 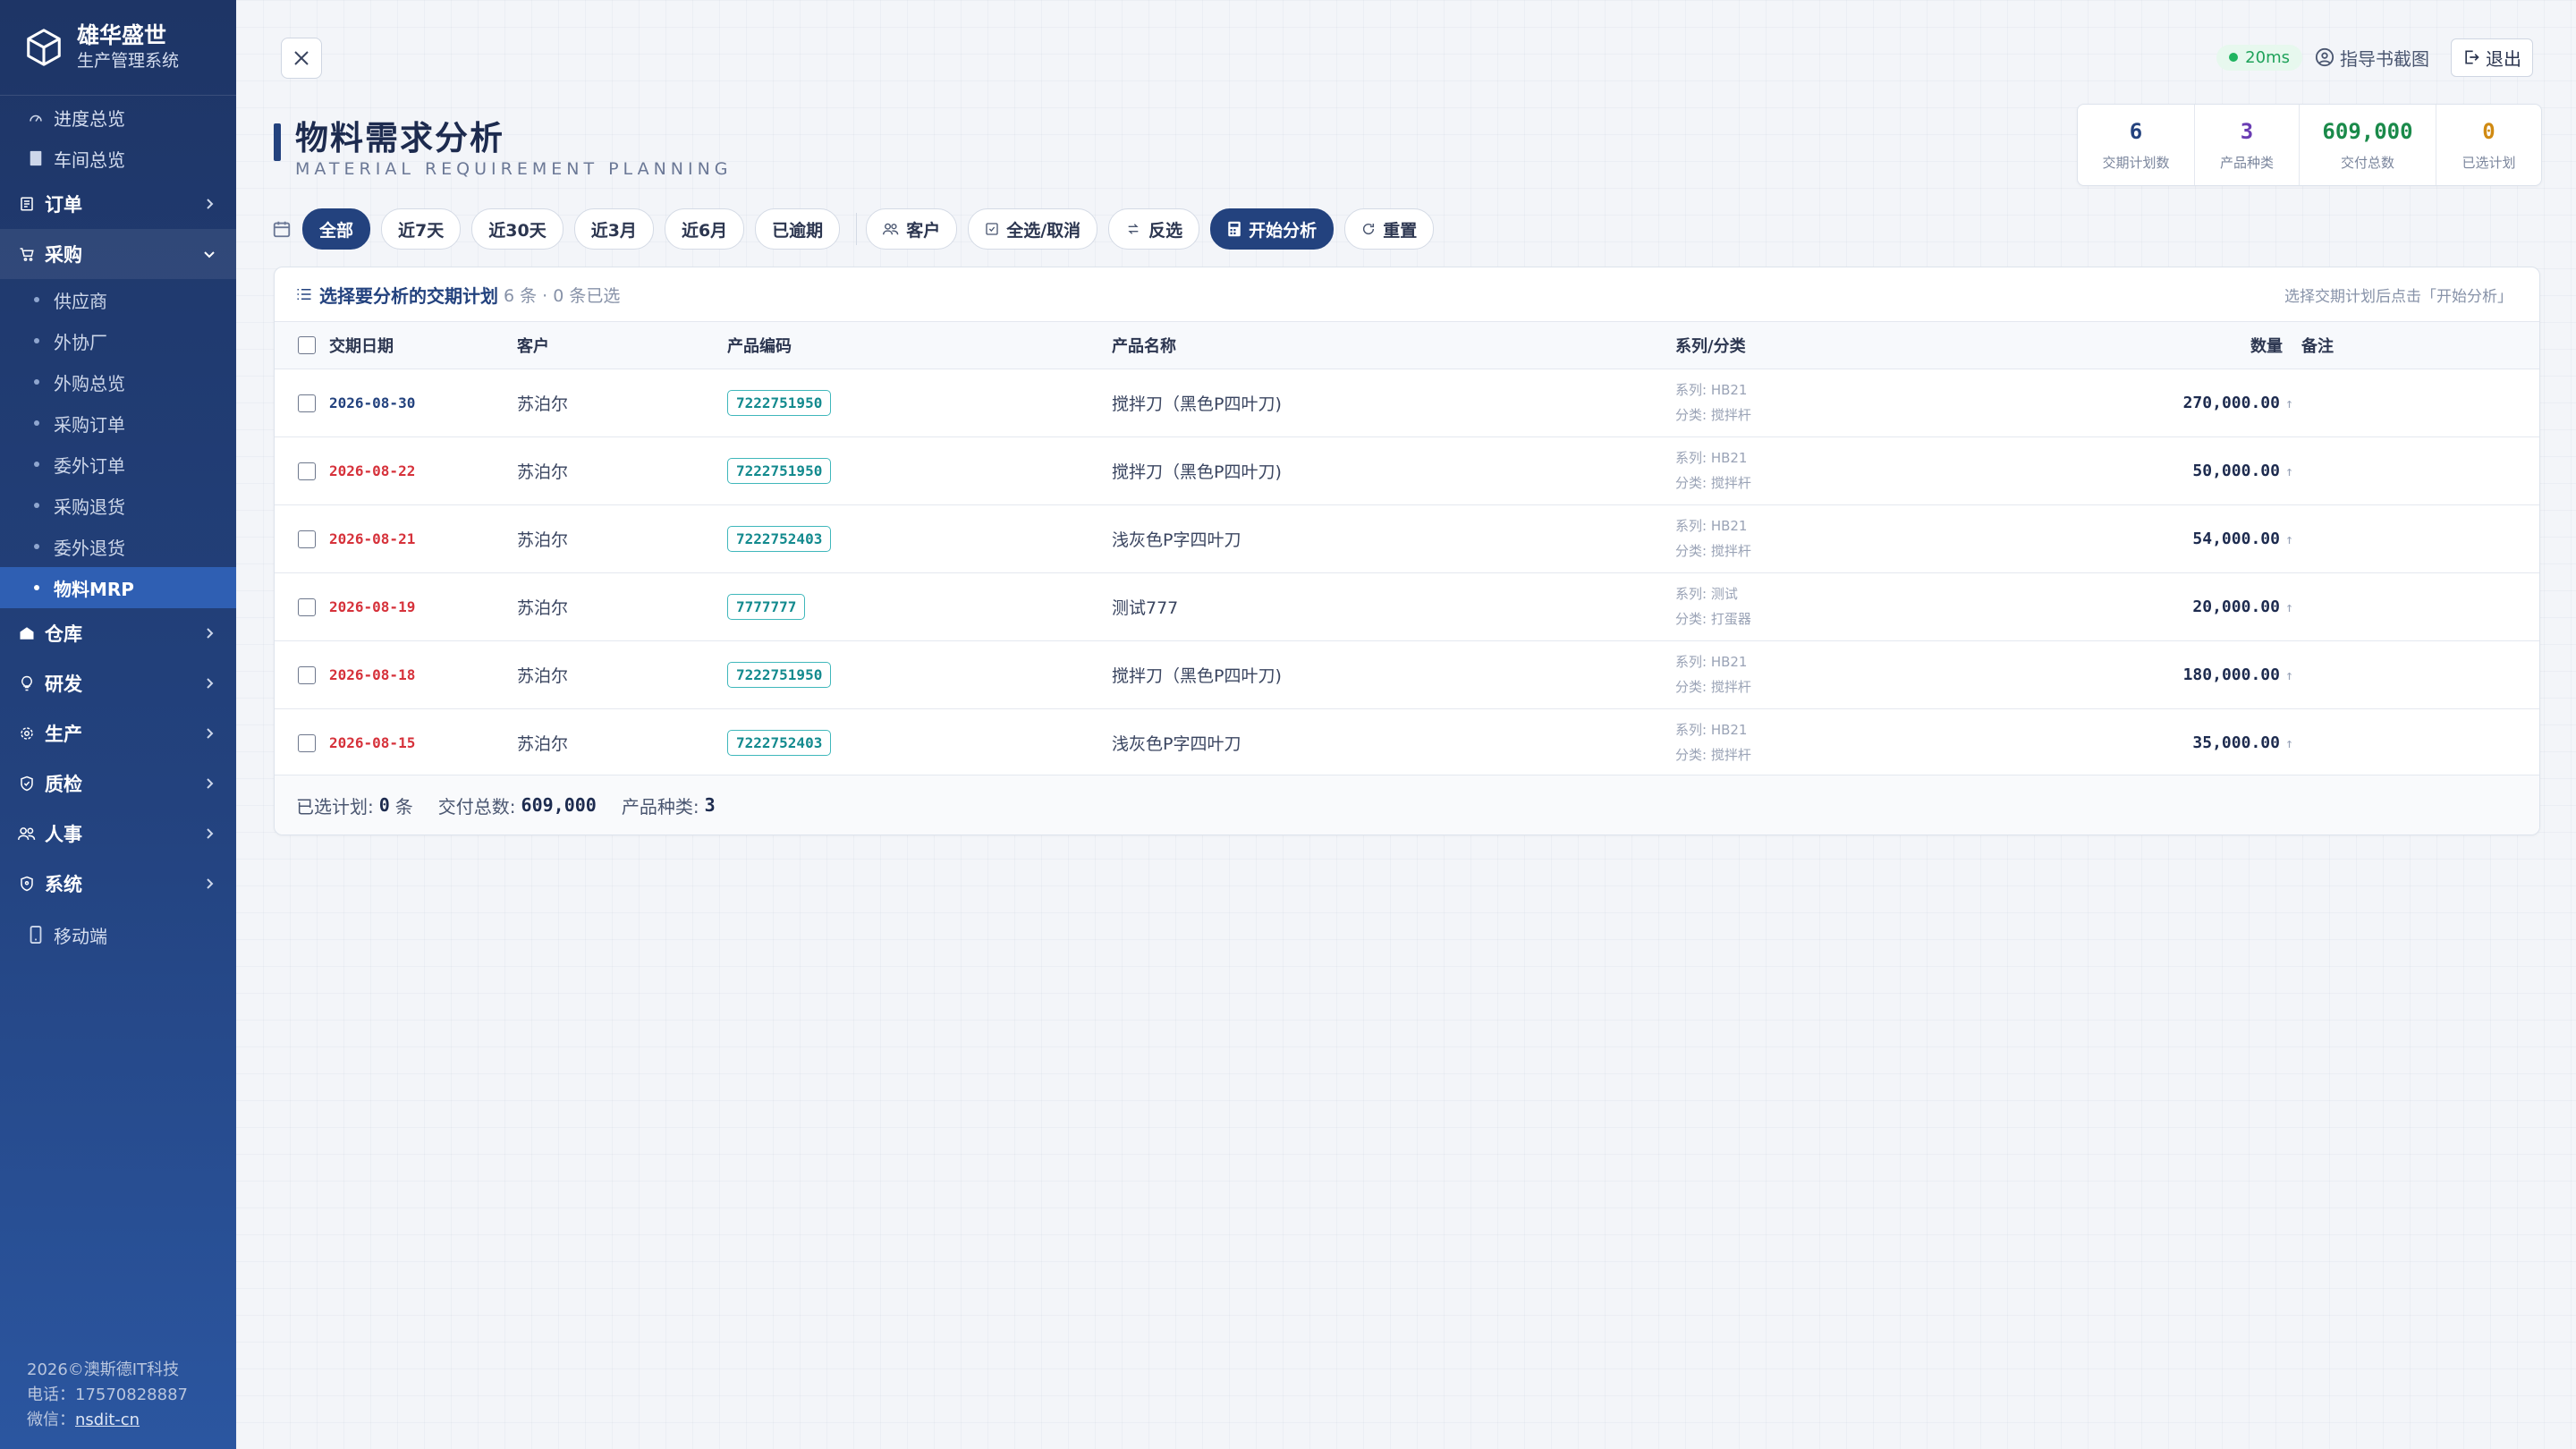 What do you see at coordinates (118, 546) in the screenshot?
I see `sidebar-subitem-outsource-return: 委外退货` at bounding box center [118, 546].